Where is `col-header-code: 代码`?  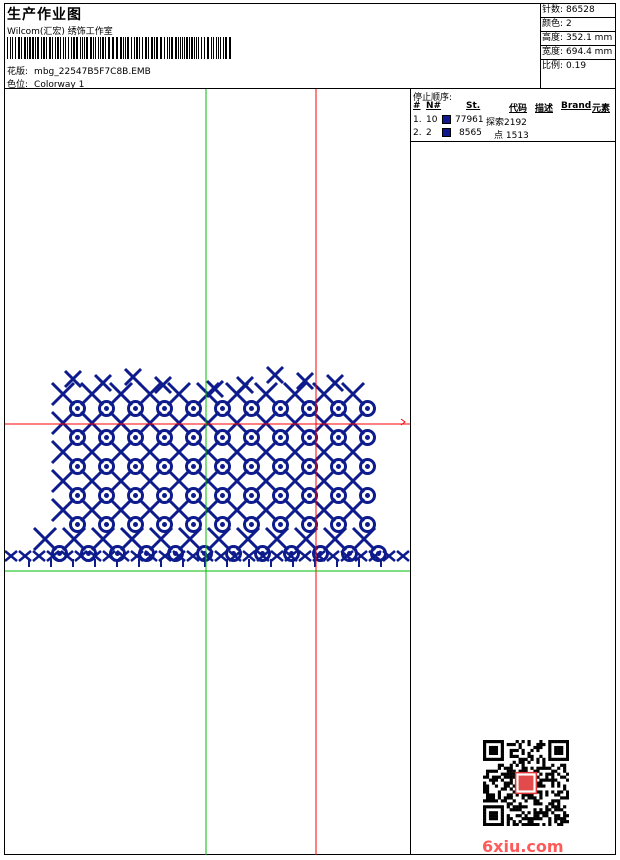
col-header-code: 代码 is located at coordinates (518, 109).